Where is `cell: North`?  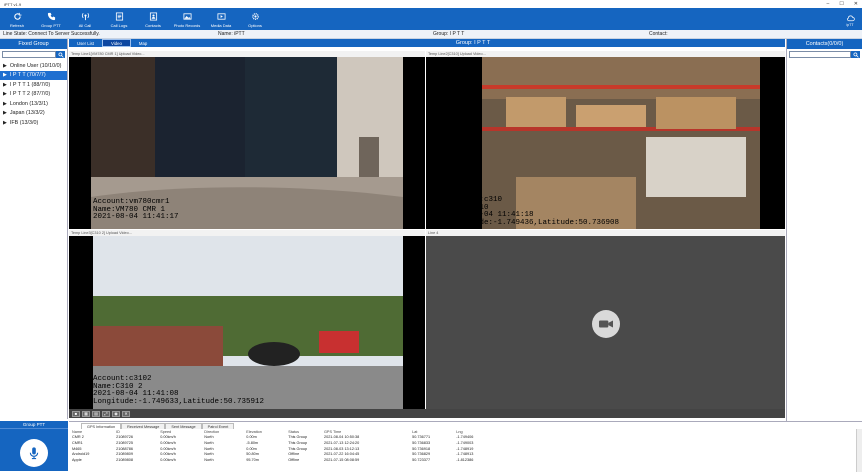 cell: North is located at coordinates (209, 459).